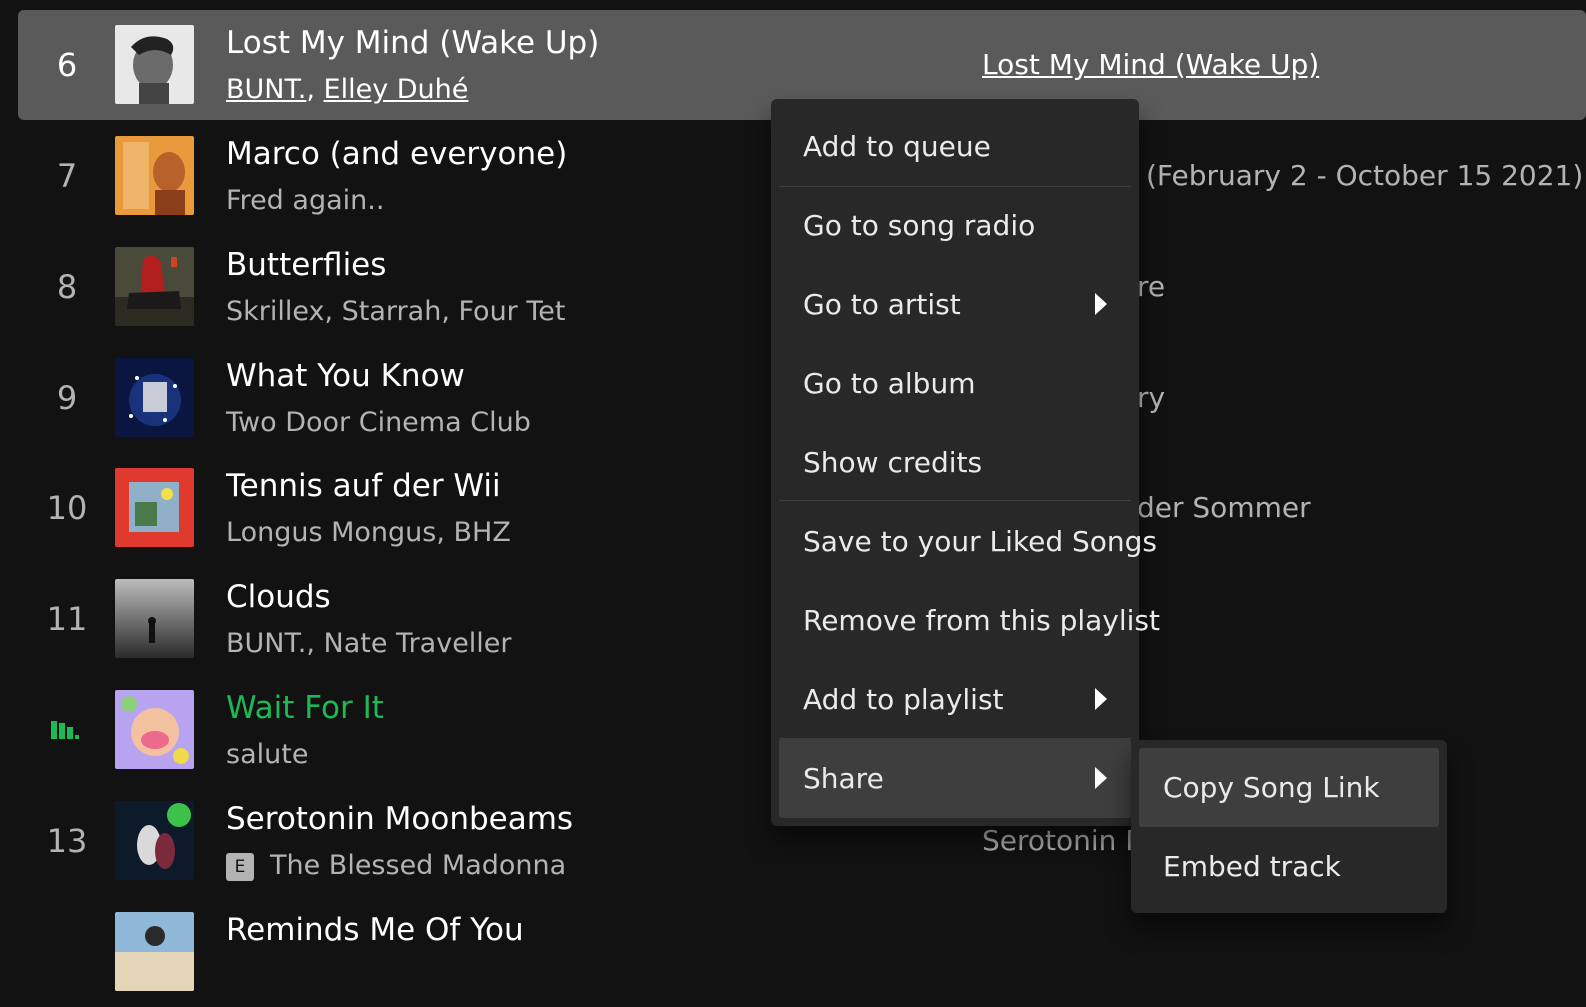  I want to click on menu-item-label: Add to playlist, so click(903, 699).